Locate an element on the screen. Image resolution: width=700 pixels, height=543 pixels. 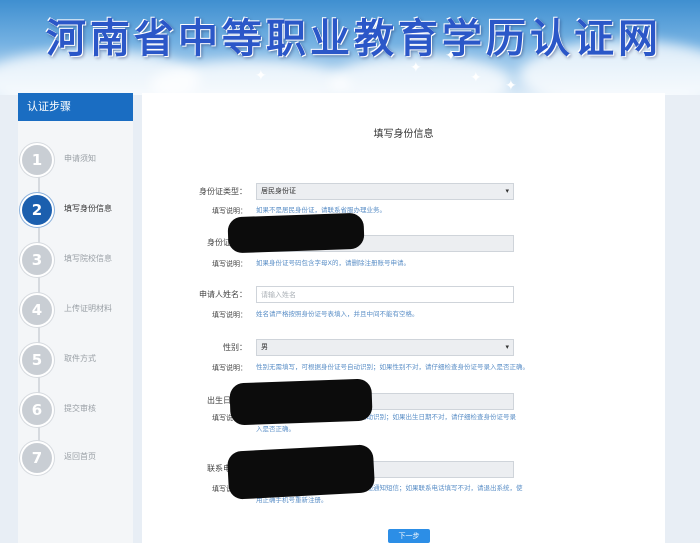
step-number: 5 is located at coordinates (37, 360).